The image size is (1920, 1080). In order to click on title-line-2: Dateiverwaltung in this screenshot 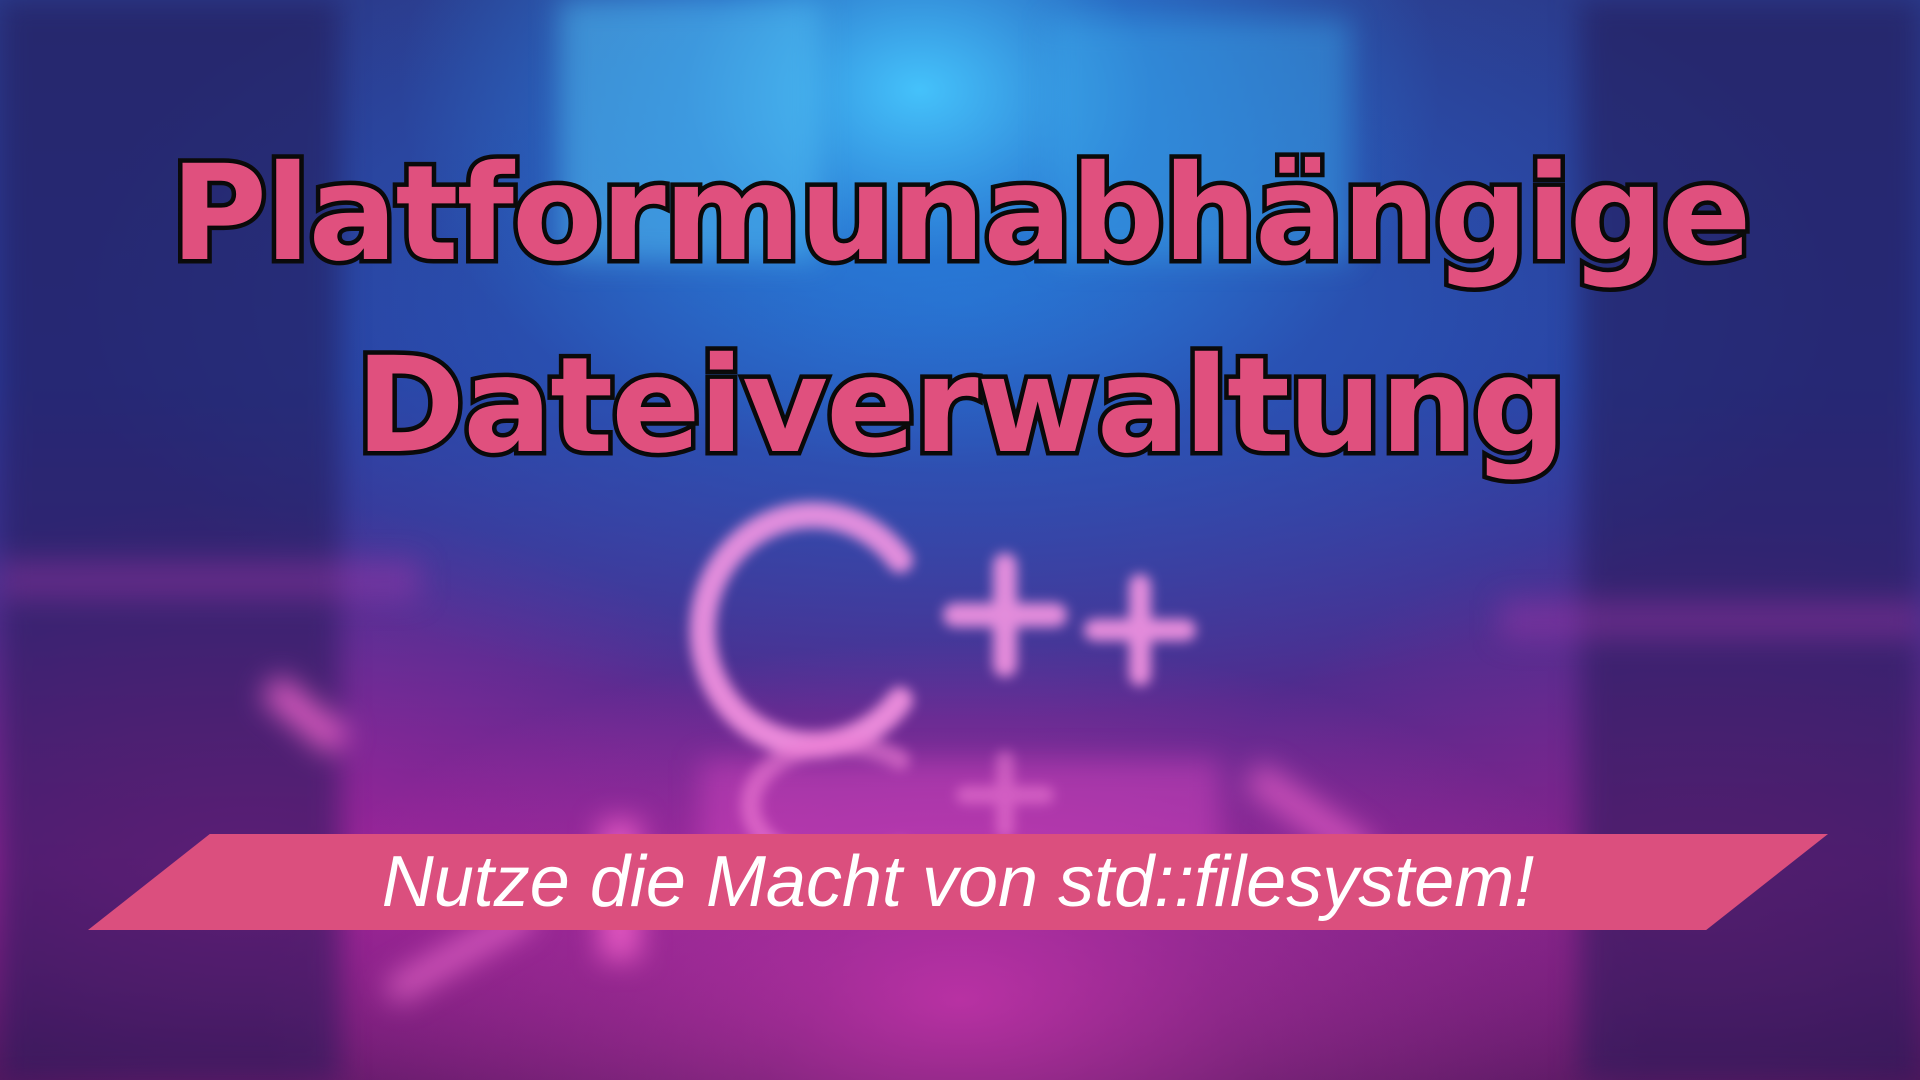, I will do `click(961, 406)`.